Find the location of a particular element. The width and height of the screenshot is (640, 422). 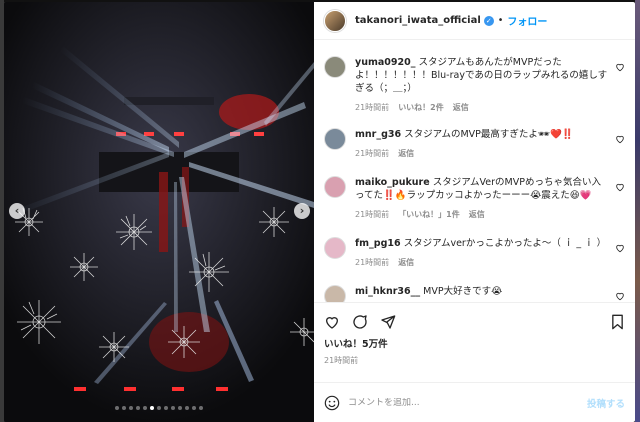

comment-text: スタジアムverかっこよかったよ〜（ ｉ _ ｉ ） is located at coordinates (505, 243).